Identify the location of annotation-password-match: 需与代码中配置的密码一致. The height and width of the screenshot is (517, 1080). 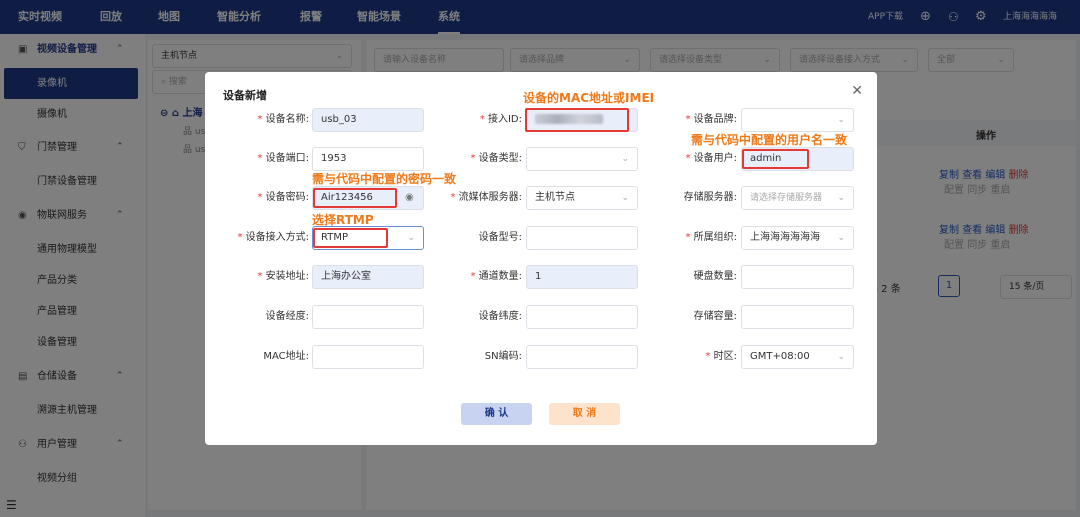
(384, 179).